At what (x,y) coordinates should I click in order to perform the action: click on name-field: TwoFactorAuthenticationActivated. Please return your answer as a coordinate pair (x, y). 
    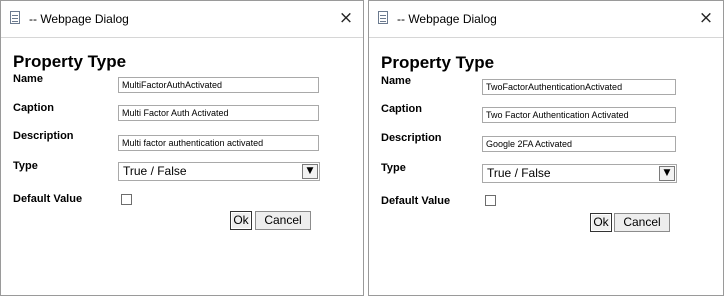
    Looking at the image, I should click on (579, 87).